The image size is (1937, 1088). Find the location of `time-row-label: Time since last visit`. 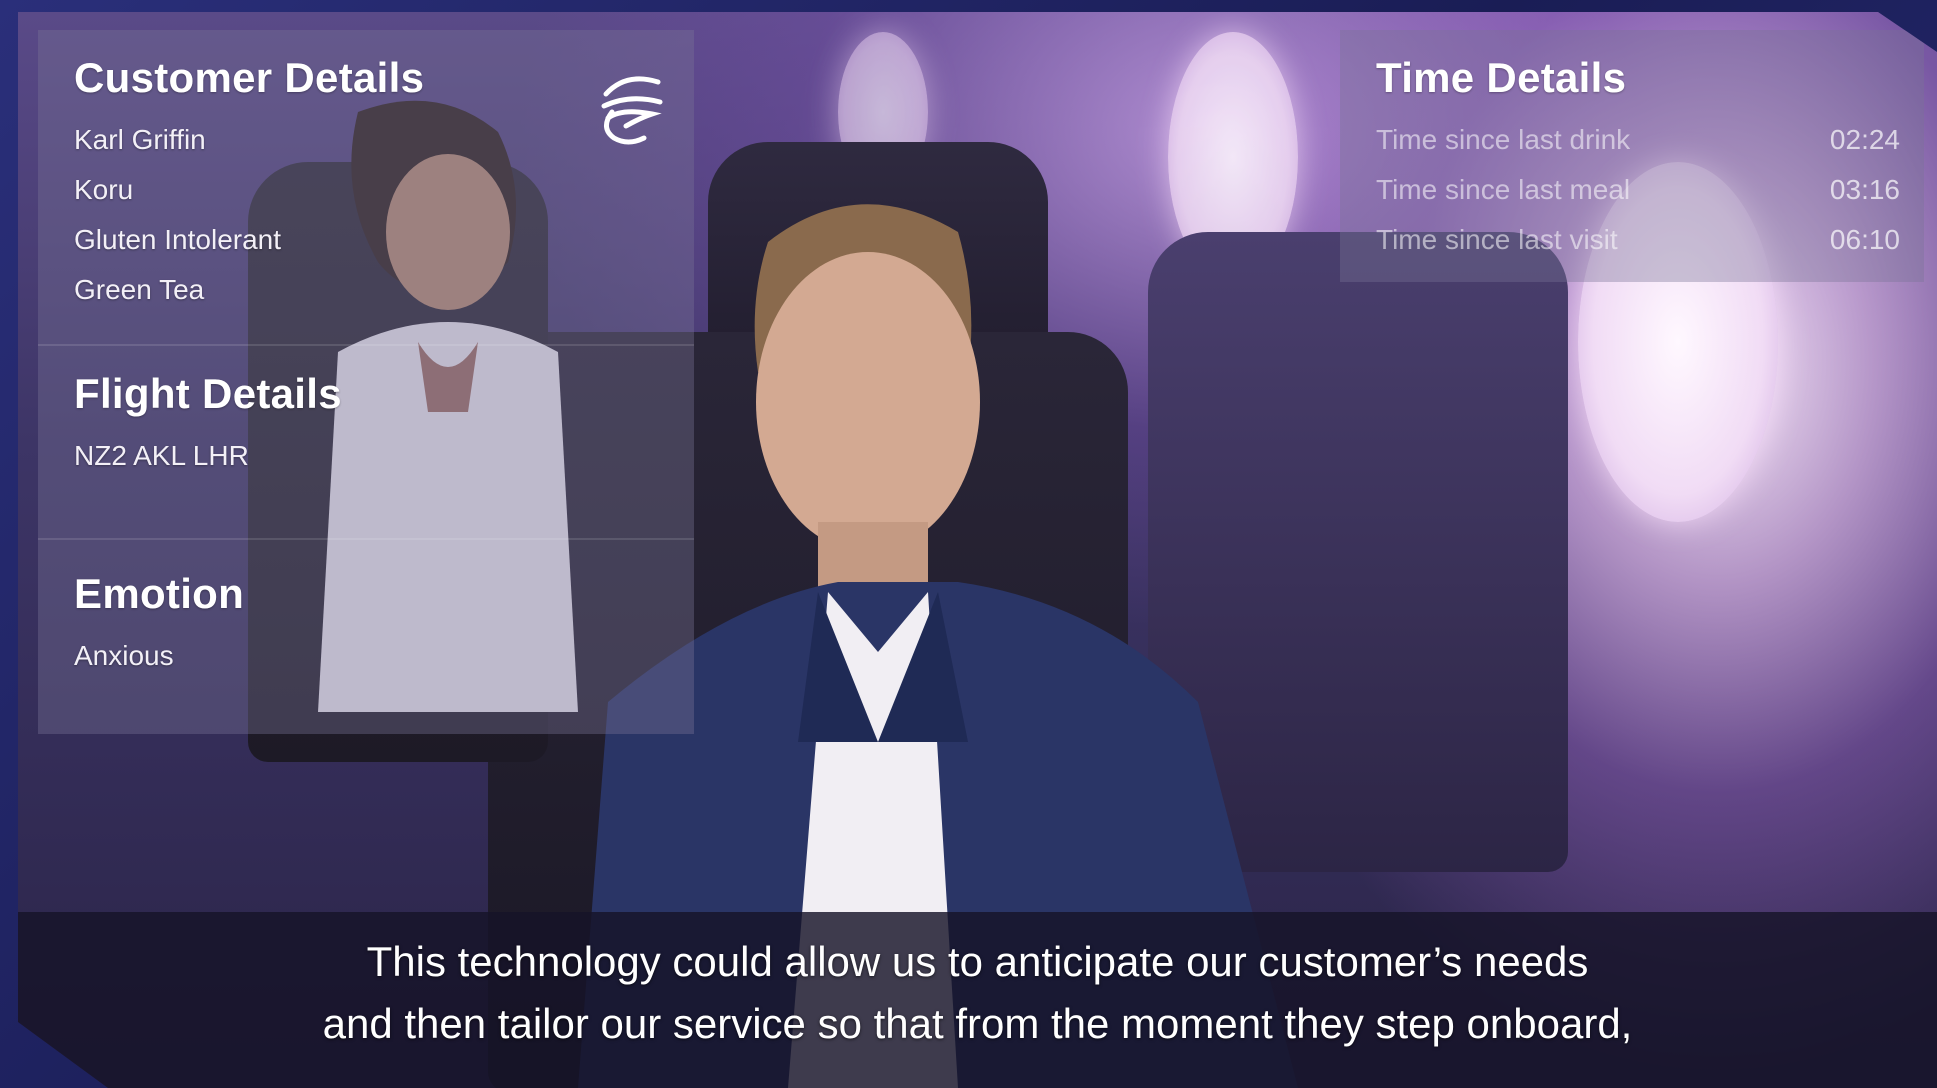

time-row-label: Time since last visit is located at coordinates (1497, 239).